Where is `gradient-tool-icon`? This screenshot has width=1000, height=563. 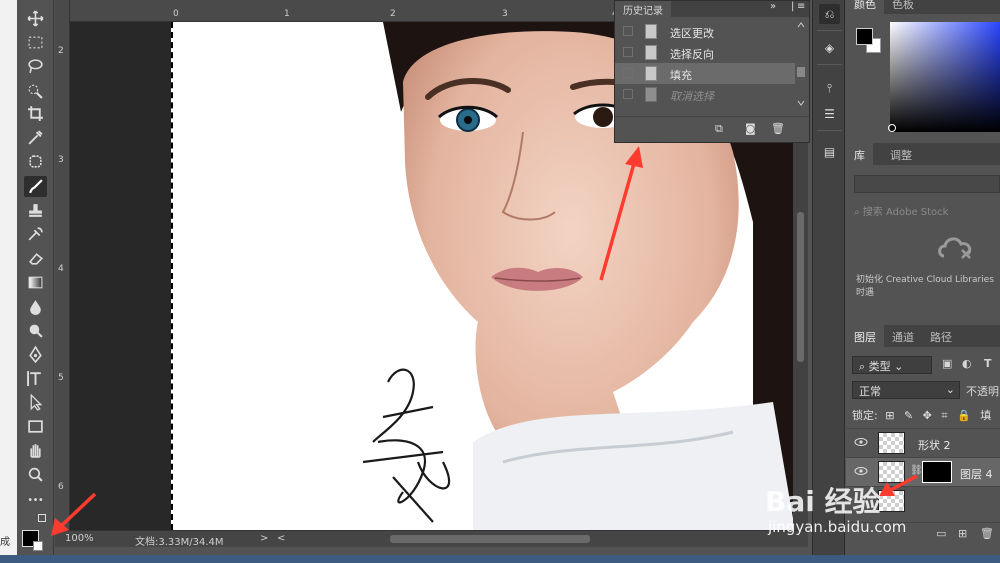
gradient-tool-icon is located at coordinates (35, 282).